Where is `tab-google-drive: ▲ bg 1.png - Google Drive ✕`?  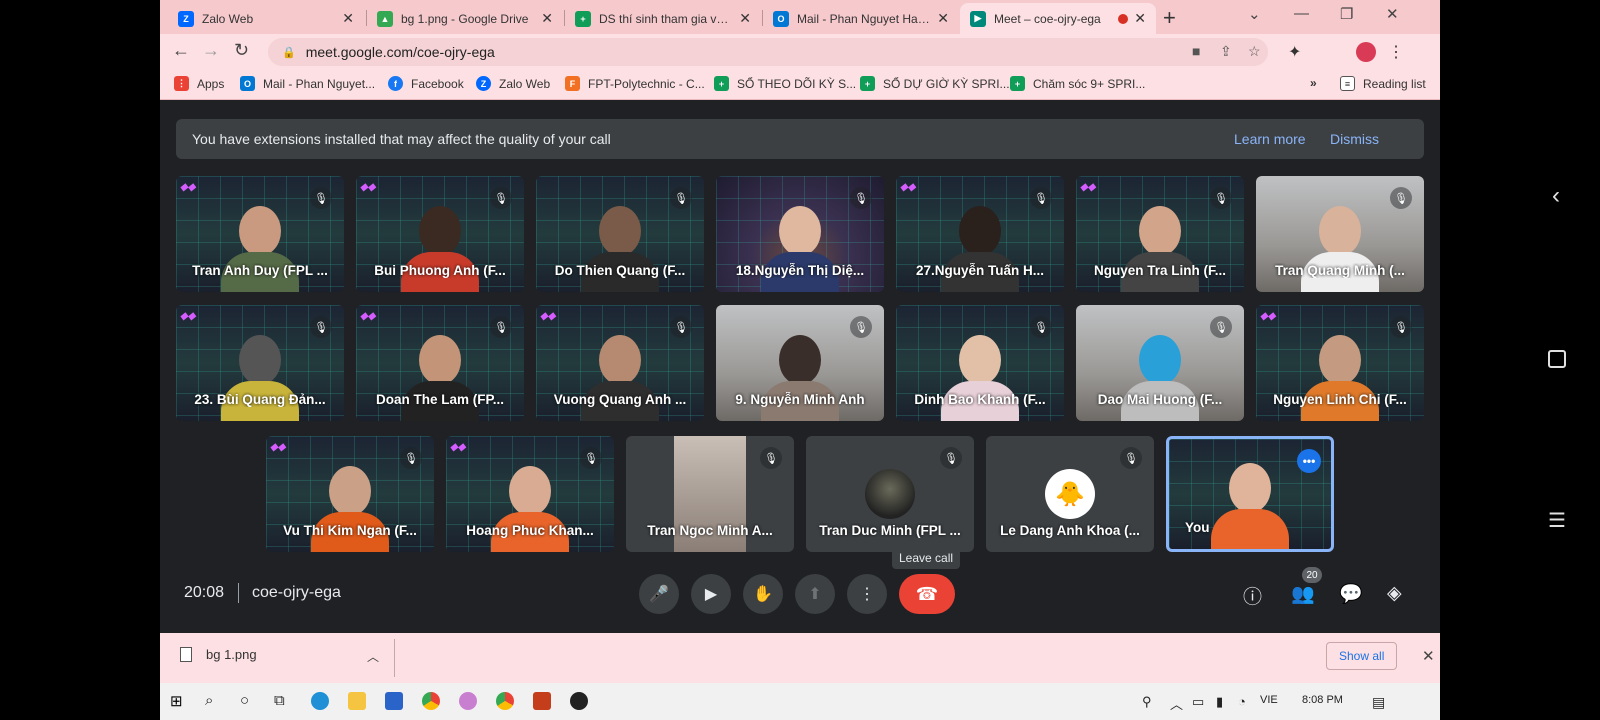 tab-google-drive: ▲ bg 1.png - Google Drive ✕ is located at coordinates (465, 18).